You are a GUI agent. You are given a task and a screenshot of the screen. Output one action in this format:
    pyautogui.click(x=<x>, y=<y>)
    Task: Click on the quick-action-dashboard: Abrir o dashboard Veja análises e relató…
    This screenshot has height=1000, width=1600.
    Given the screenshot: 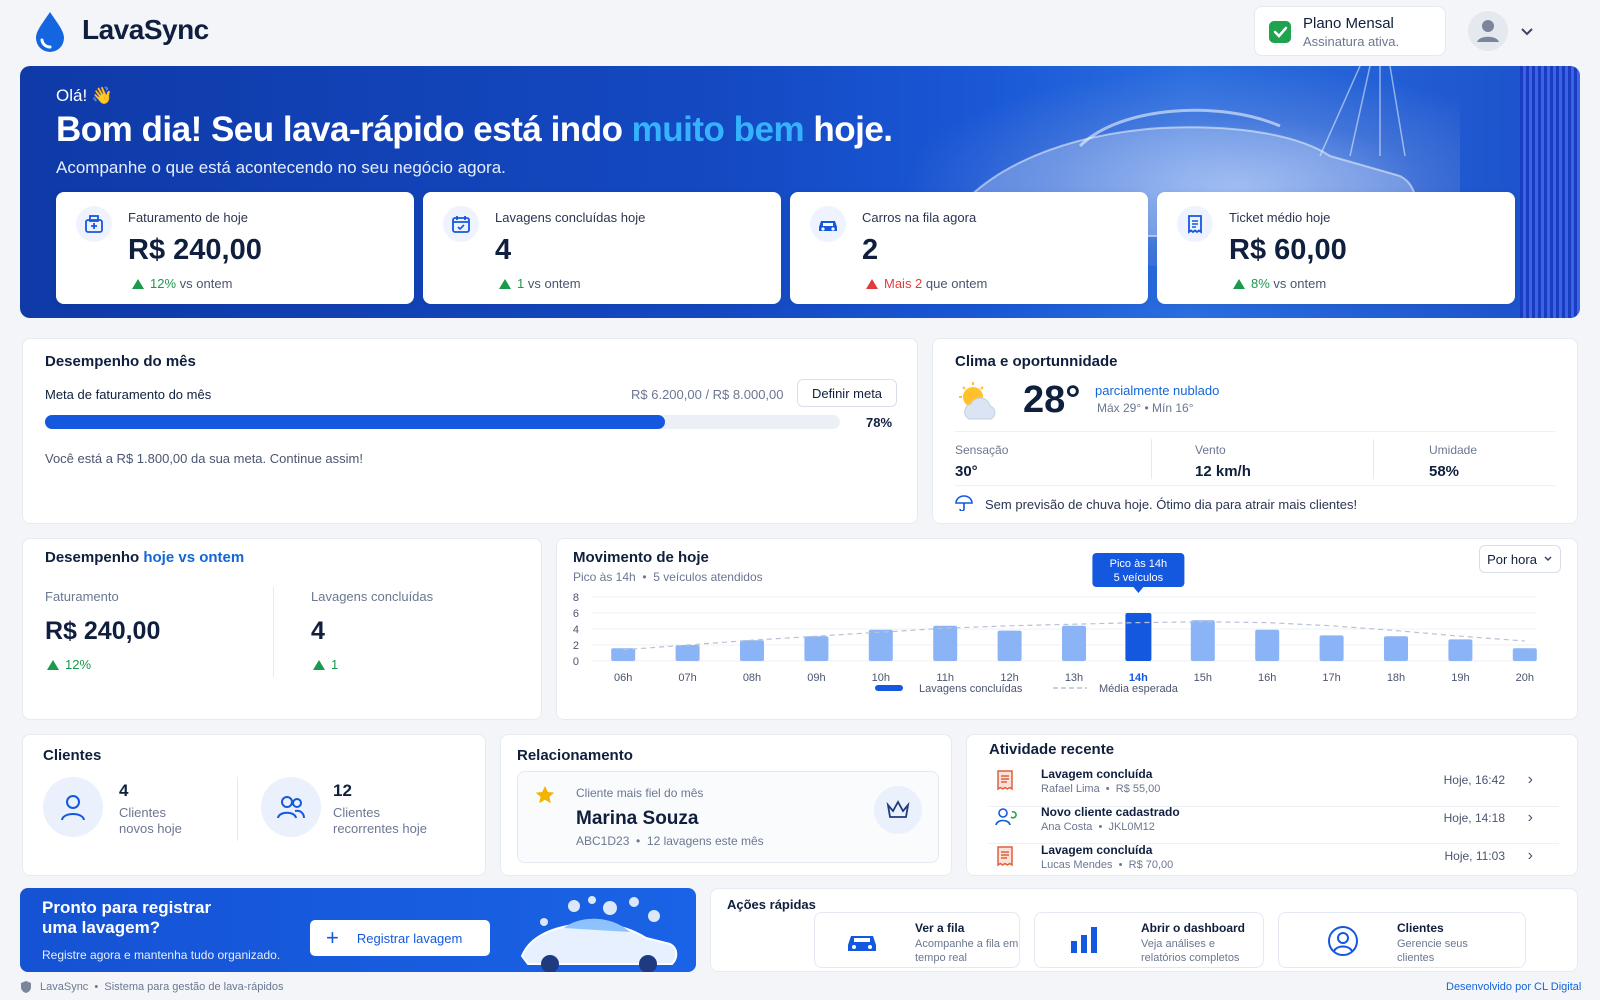 What is the action you would take?
    pyautogui.click(x=1149, y=940)
    